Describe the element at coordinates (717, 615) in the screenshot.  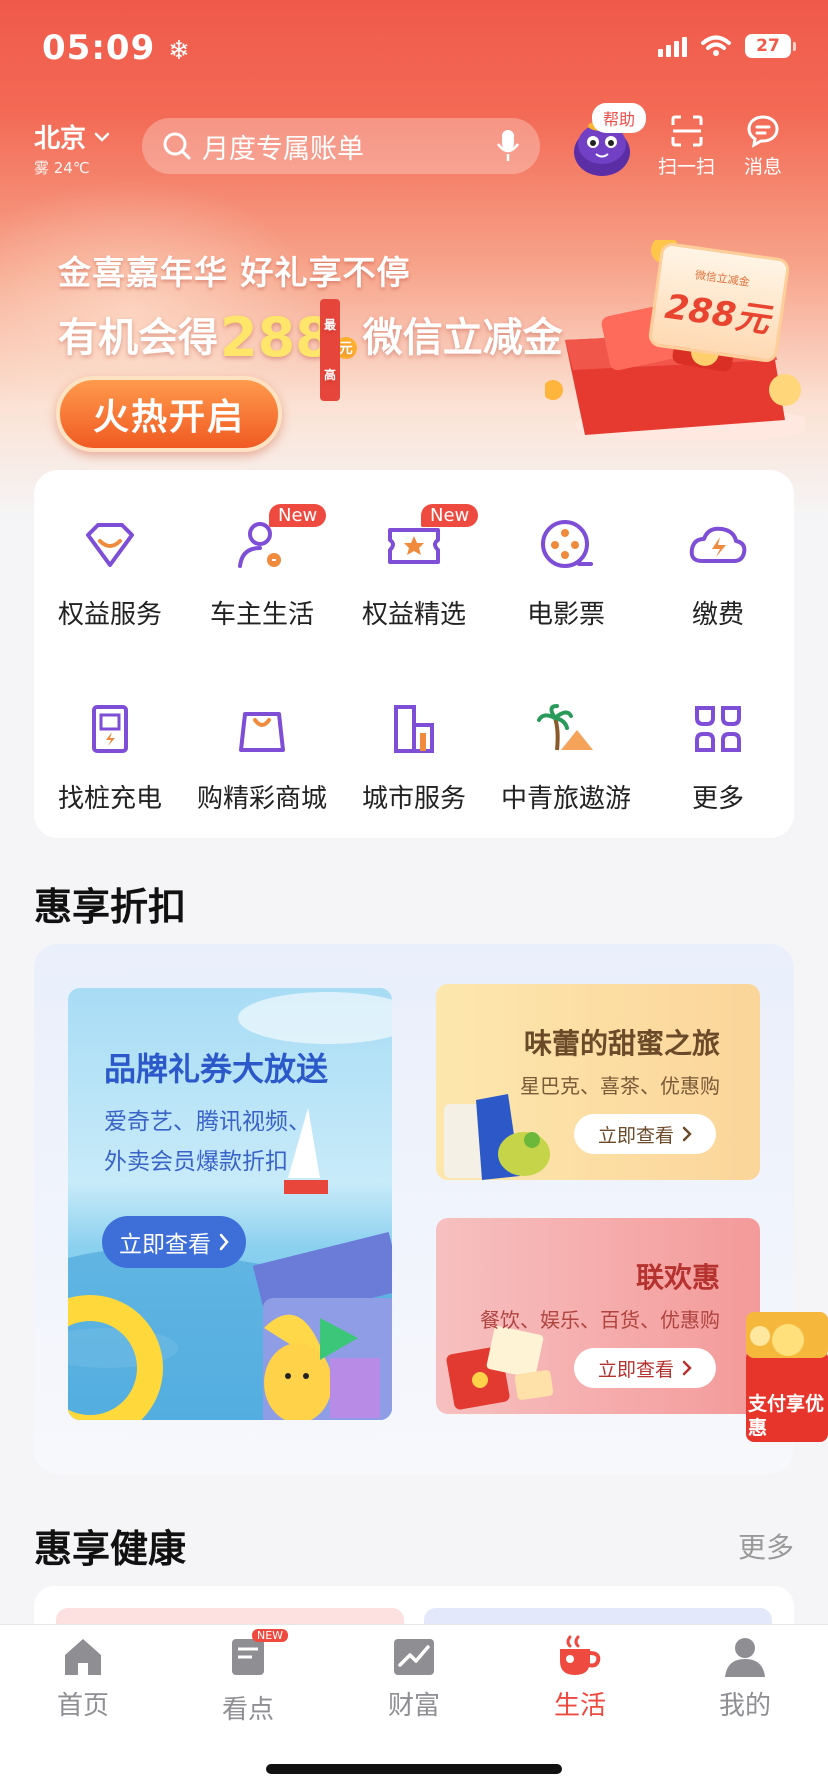
I see `service-label: 缴费` at that location.